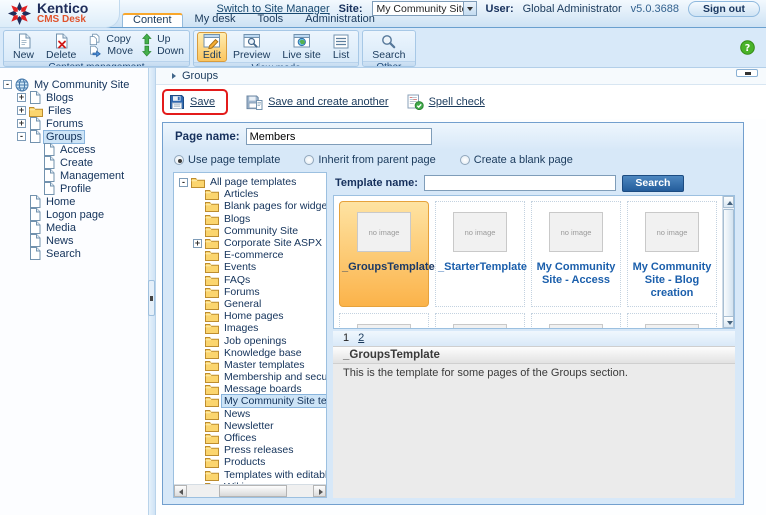  Describe the element at coordinates (163, 39) in the screenshot. I see `up-button: Up` at that location.